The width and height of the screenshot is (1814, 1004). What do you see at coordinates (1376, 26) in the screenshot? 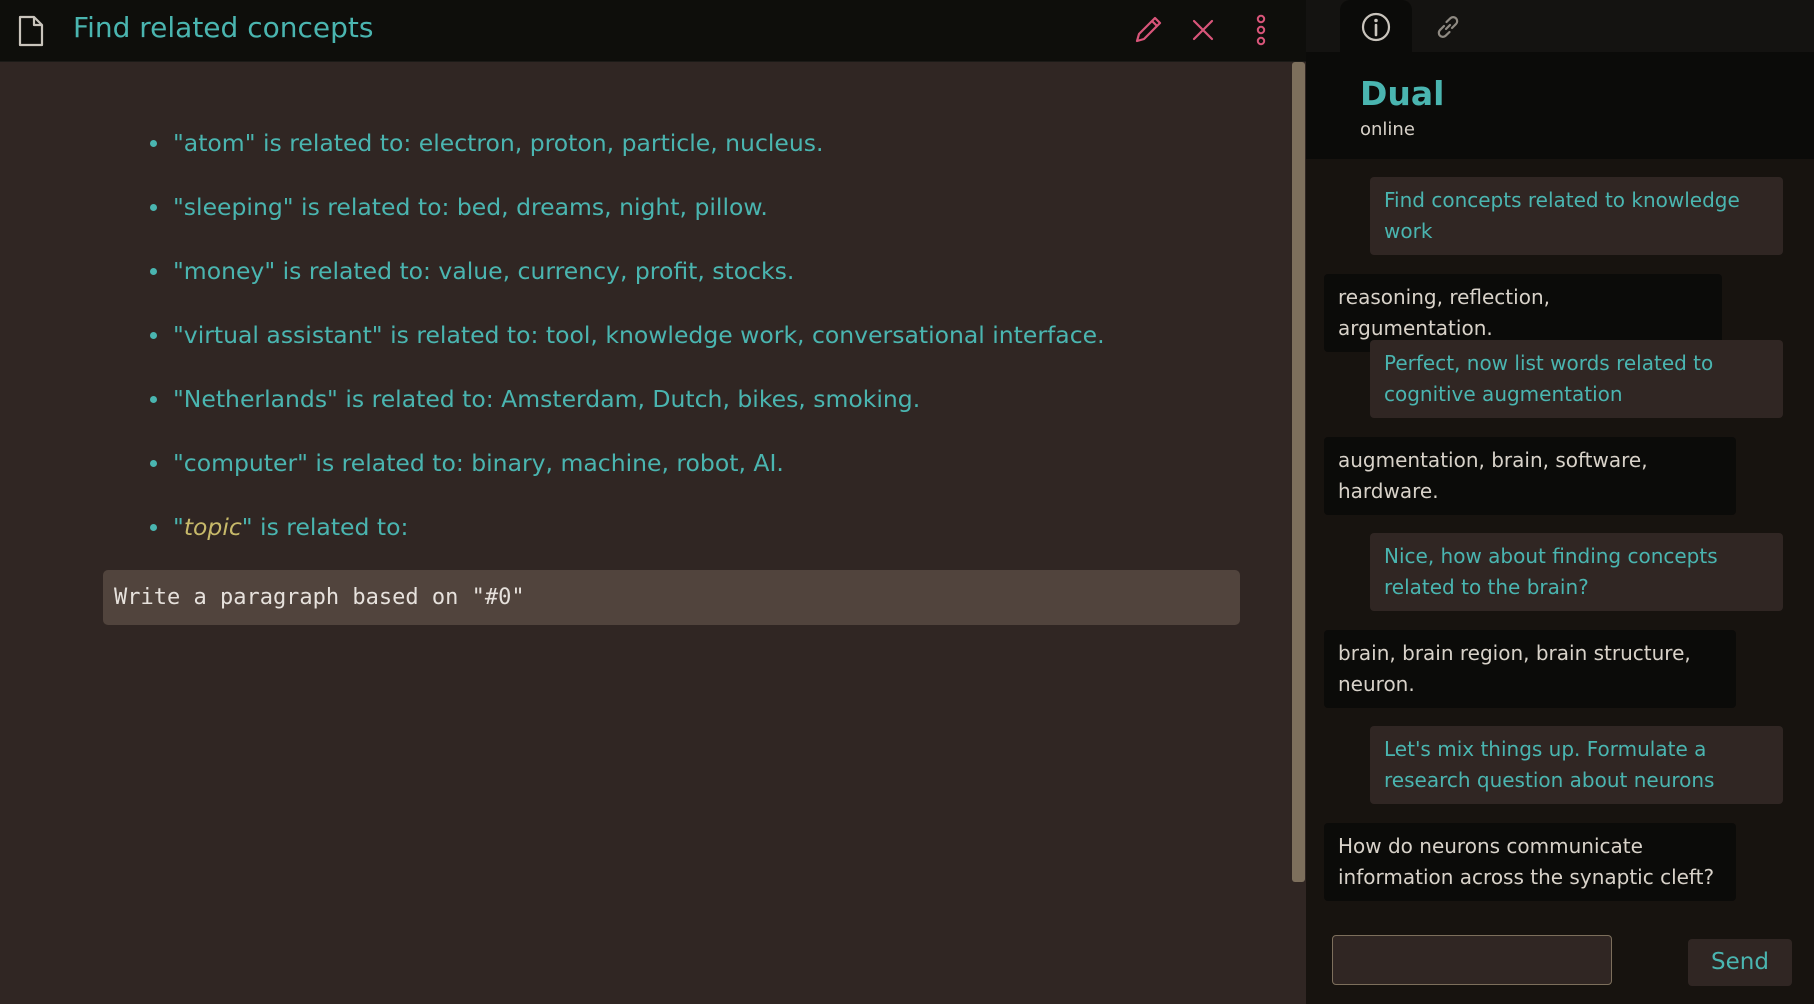
I see `tab-info` at bounding box center [1376, 26].